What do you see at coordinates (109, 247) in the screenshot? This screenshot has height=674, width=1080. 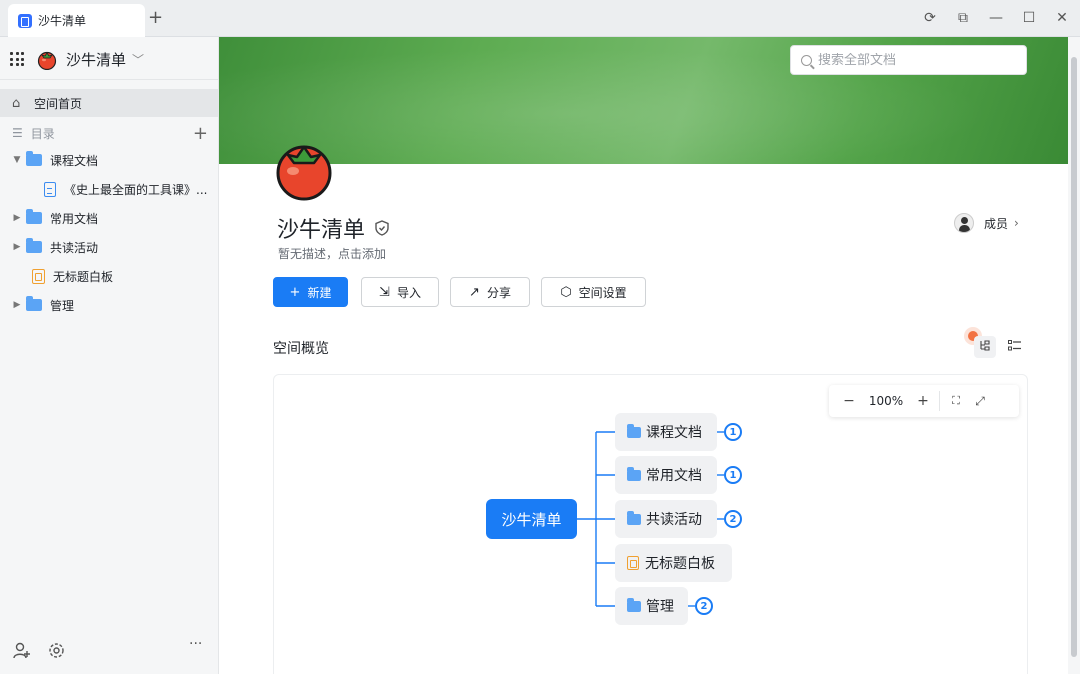 I see `tree-item-reading-activity: ▶ 共读活动` at bounding box center [109, 247].